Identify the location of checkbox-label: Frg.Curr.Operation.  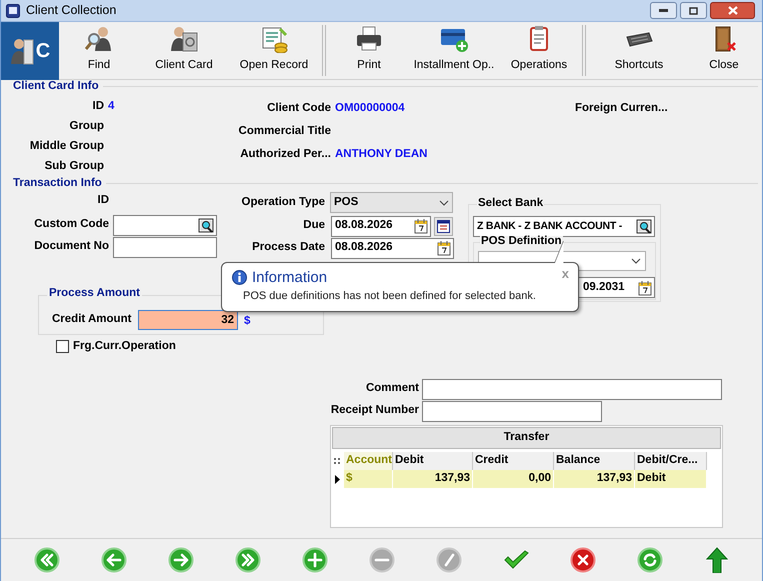
(124, 346).